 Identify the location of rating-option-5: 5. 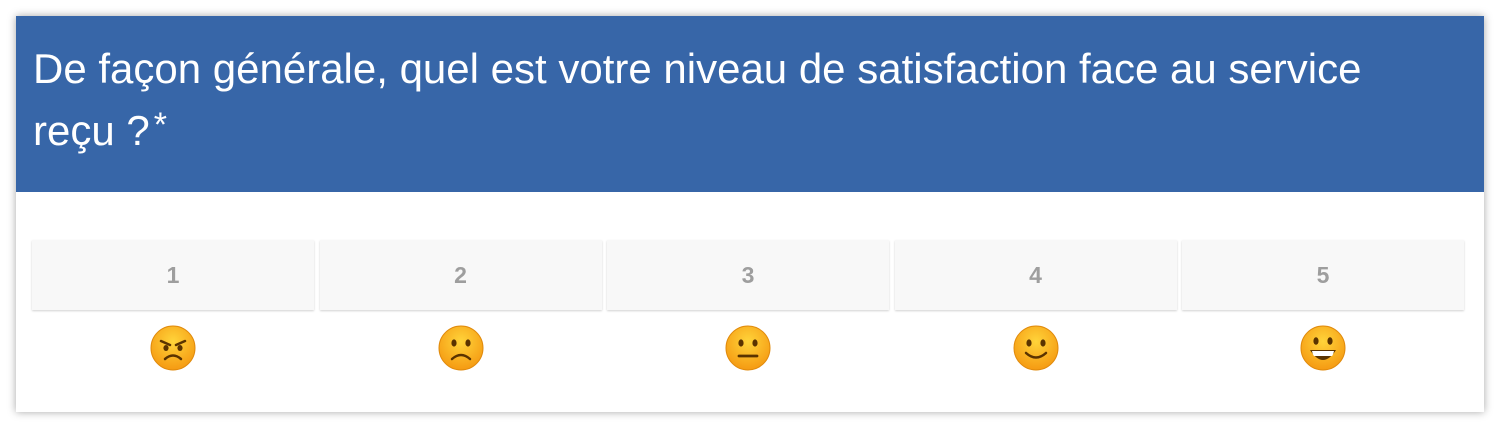
(1323, 306).